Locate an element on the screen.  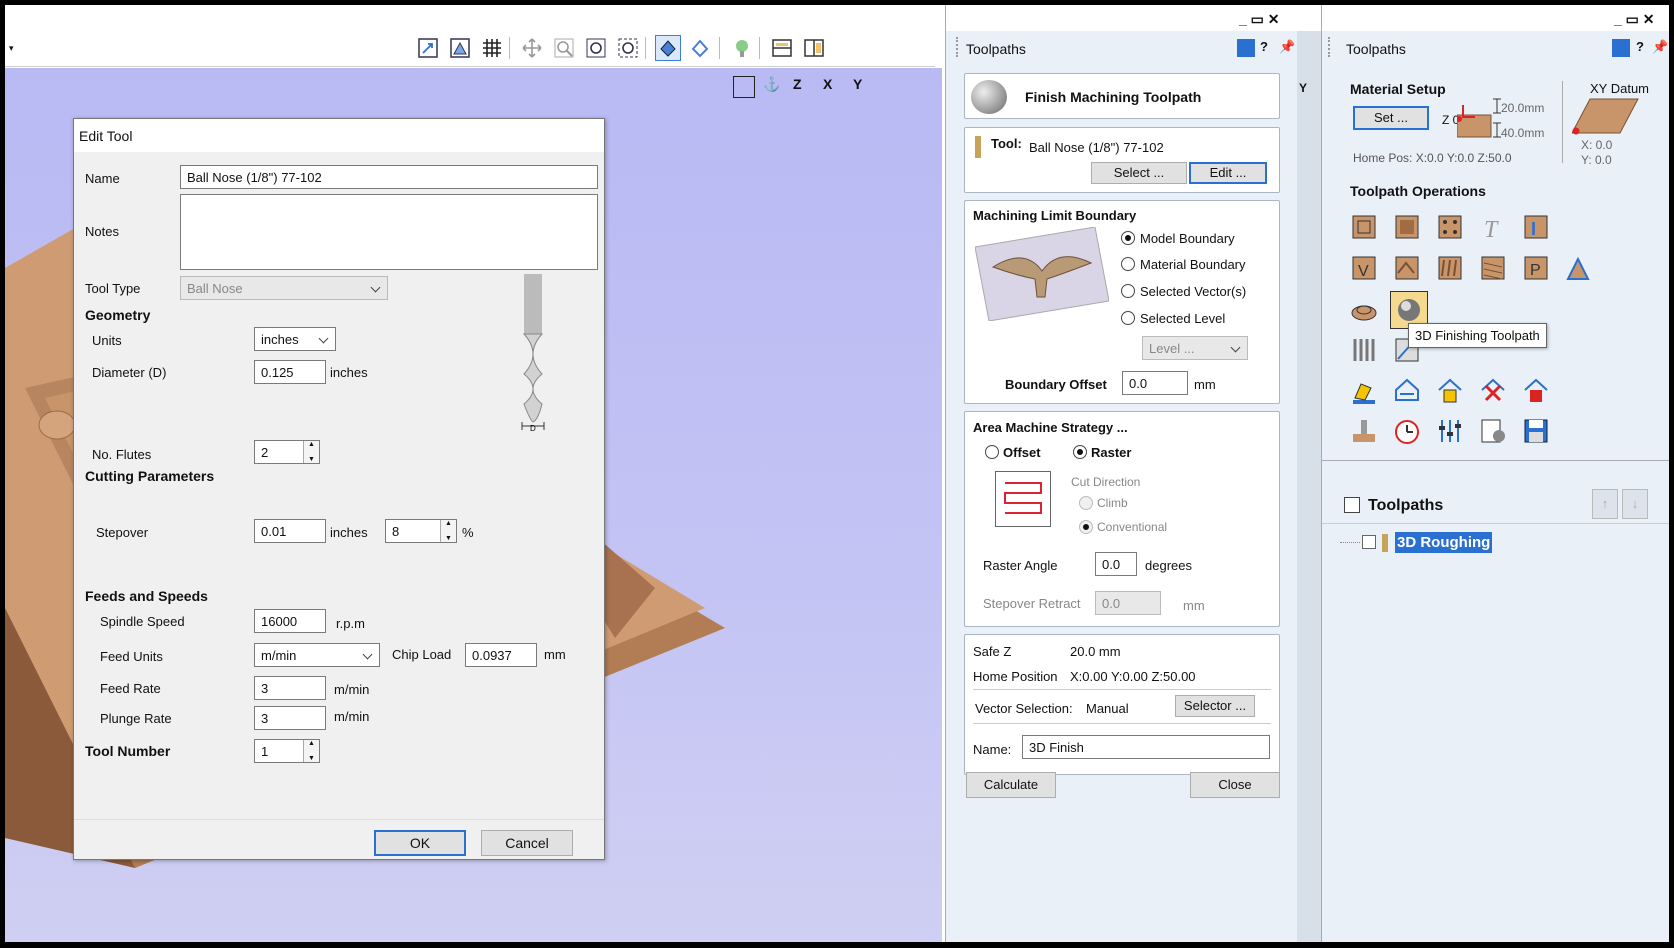
tool-database-icon is located at coordinates (1493, 431).